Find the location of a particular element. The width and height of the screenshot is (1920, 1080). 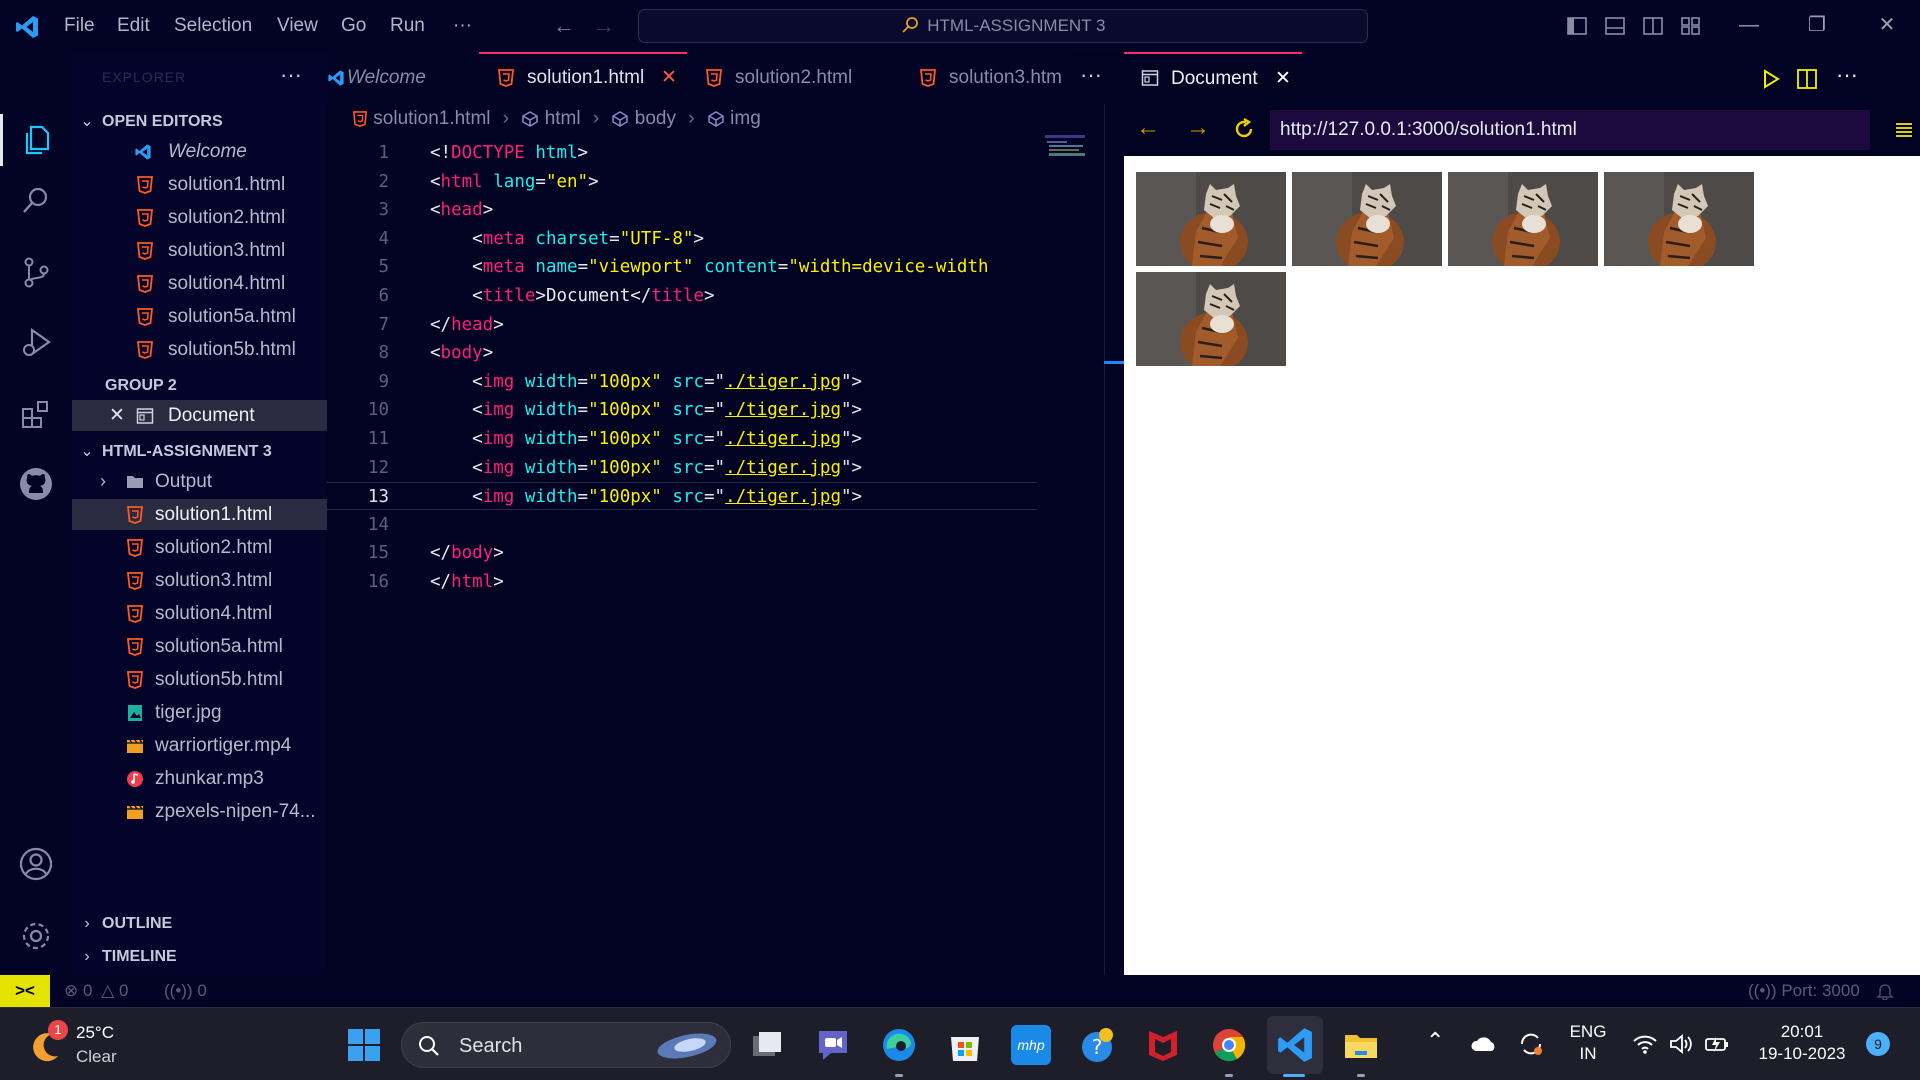

open-editor-document-preview: ✕ Document is located at coordinates (199, 415).